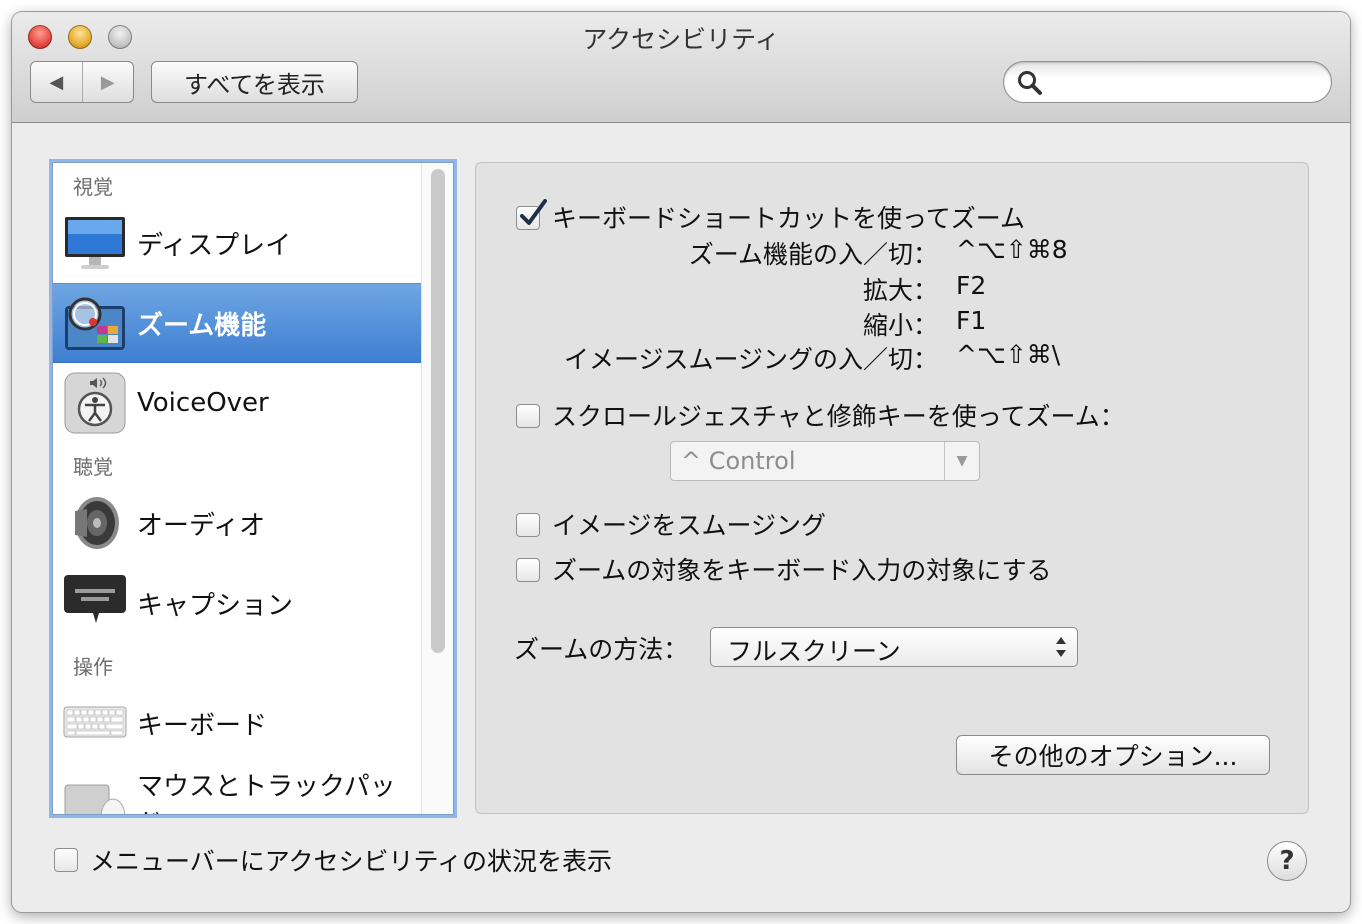 The height and width of the screenshot is (924, 1362). I want to click on back-button: ◀, so click(56, 82).